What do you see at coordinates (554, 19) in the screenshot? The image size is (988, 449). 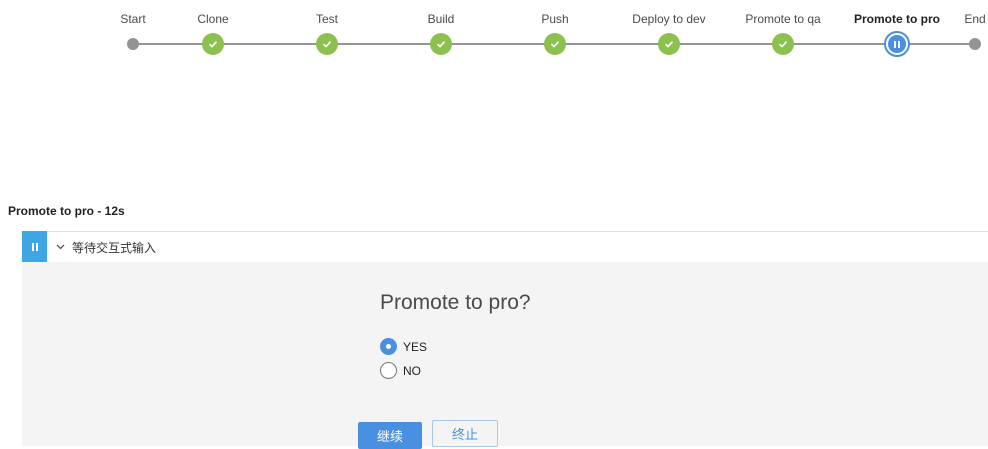 I see `stage-label-push: Push` at bounding box center [554, 19].